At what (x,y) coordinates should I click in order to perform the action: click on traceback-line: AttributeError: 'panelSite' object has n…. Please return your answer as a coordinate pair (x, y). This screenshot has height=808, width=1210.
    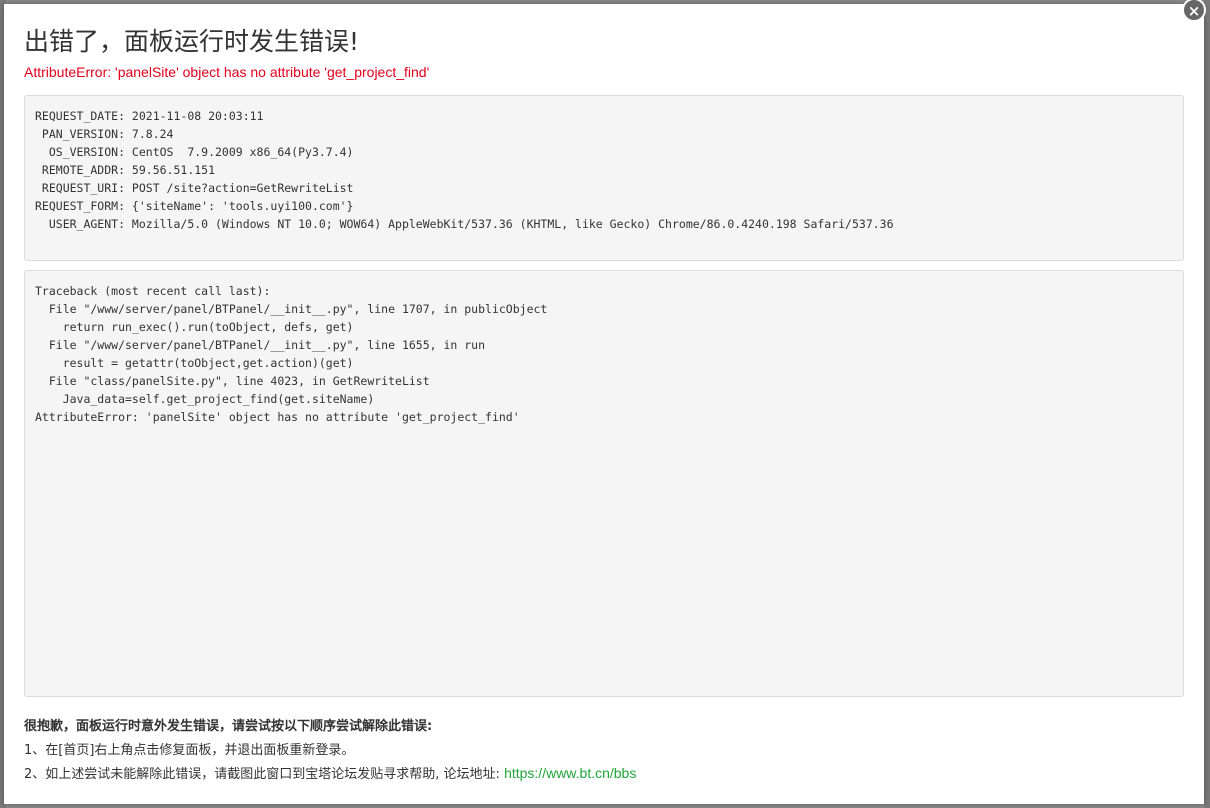
    Looking at the image, I should click on (277, 417).